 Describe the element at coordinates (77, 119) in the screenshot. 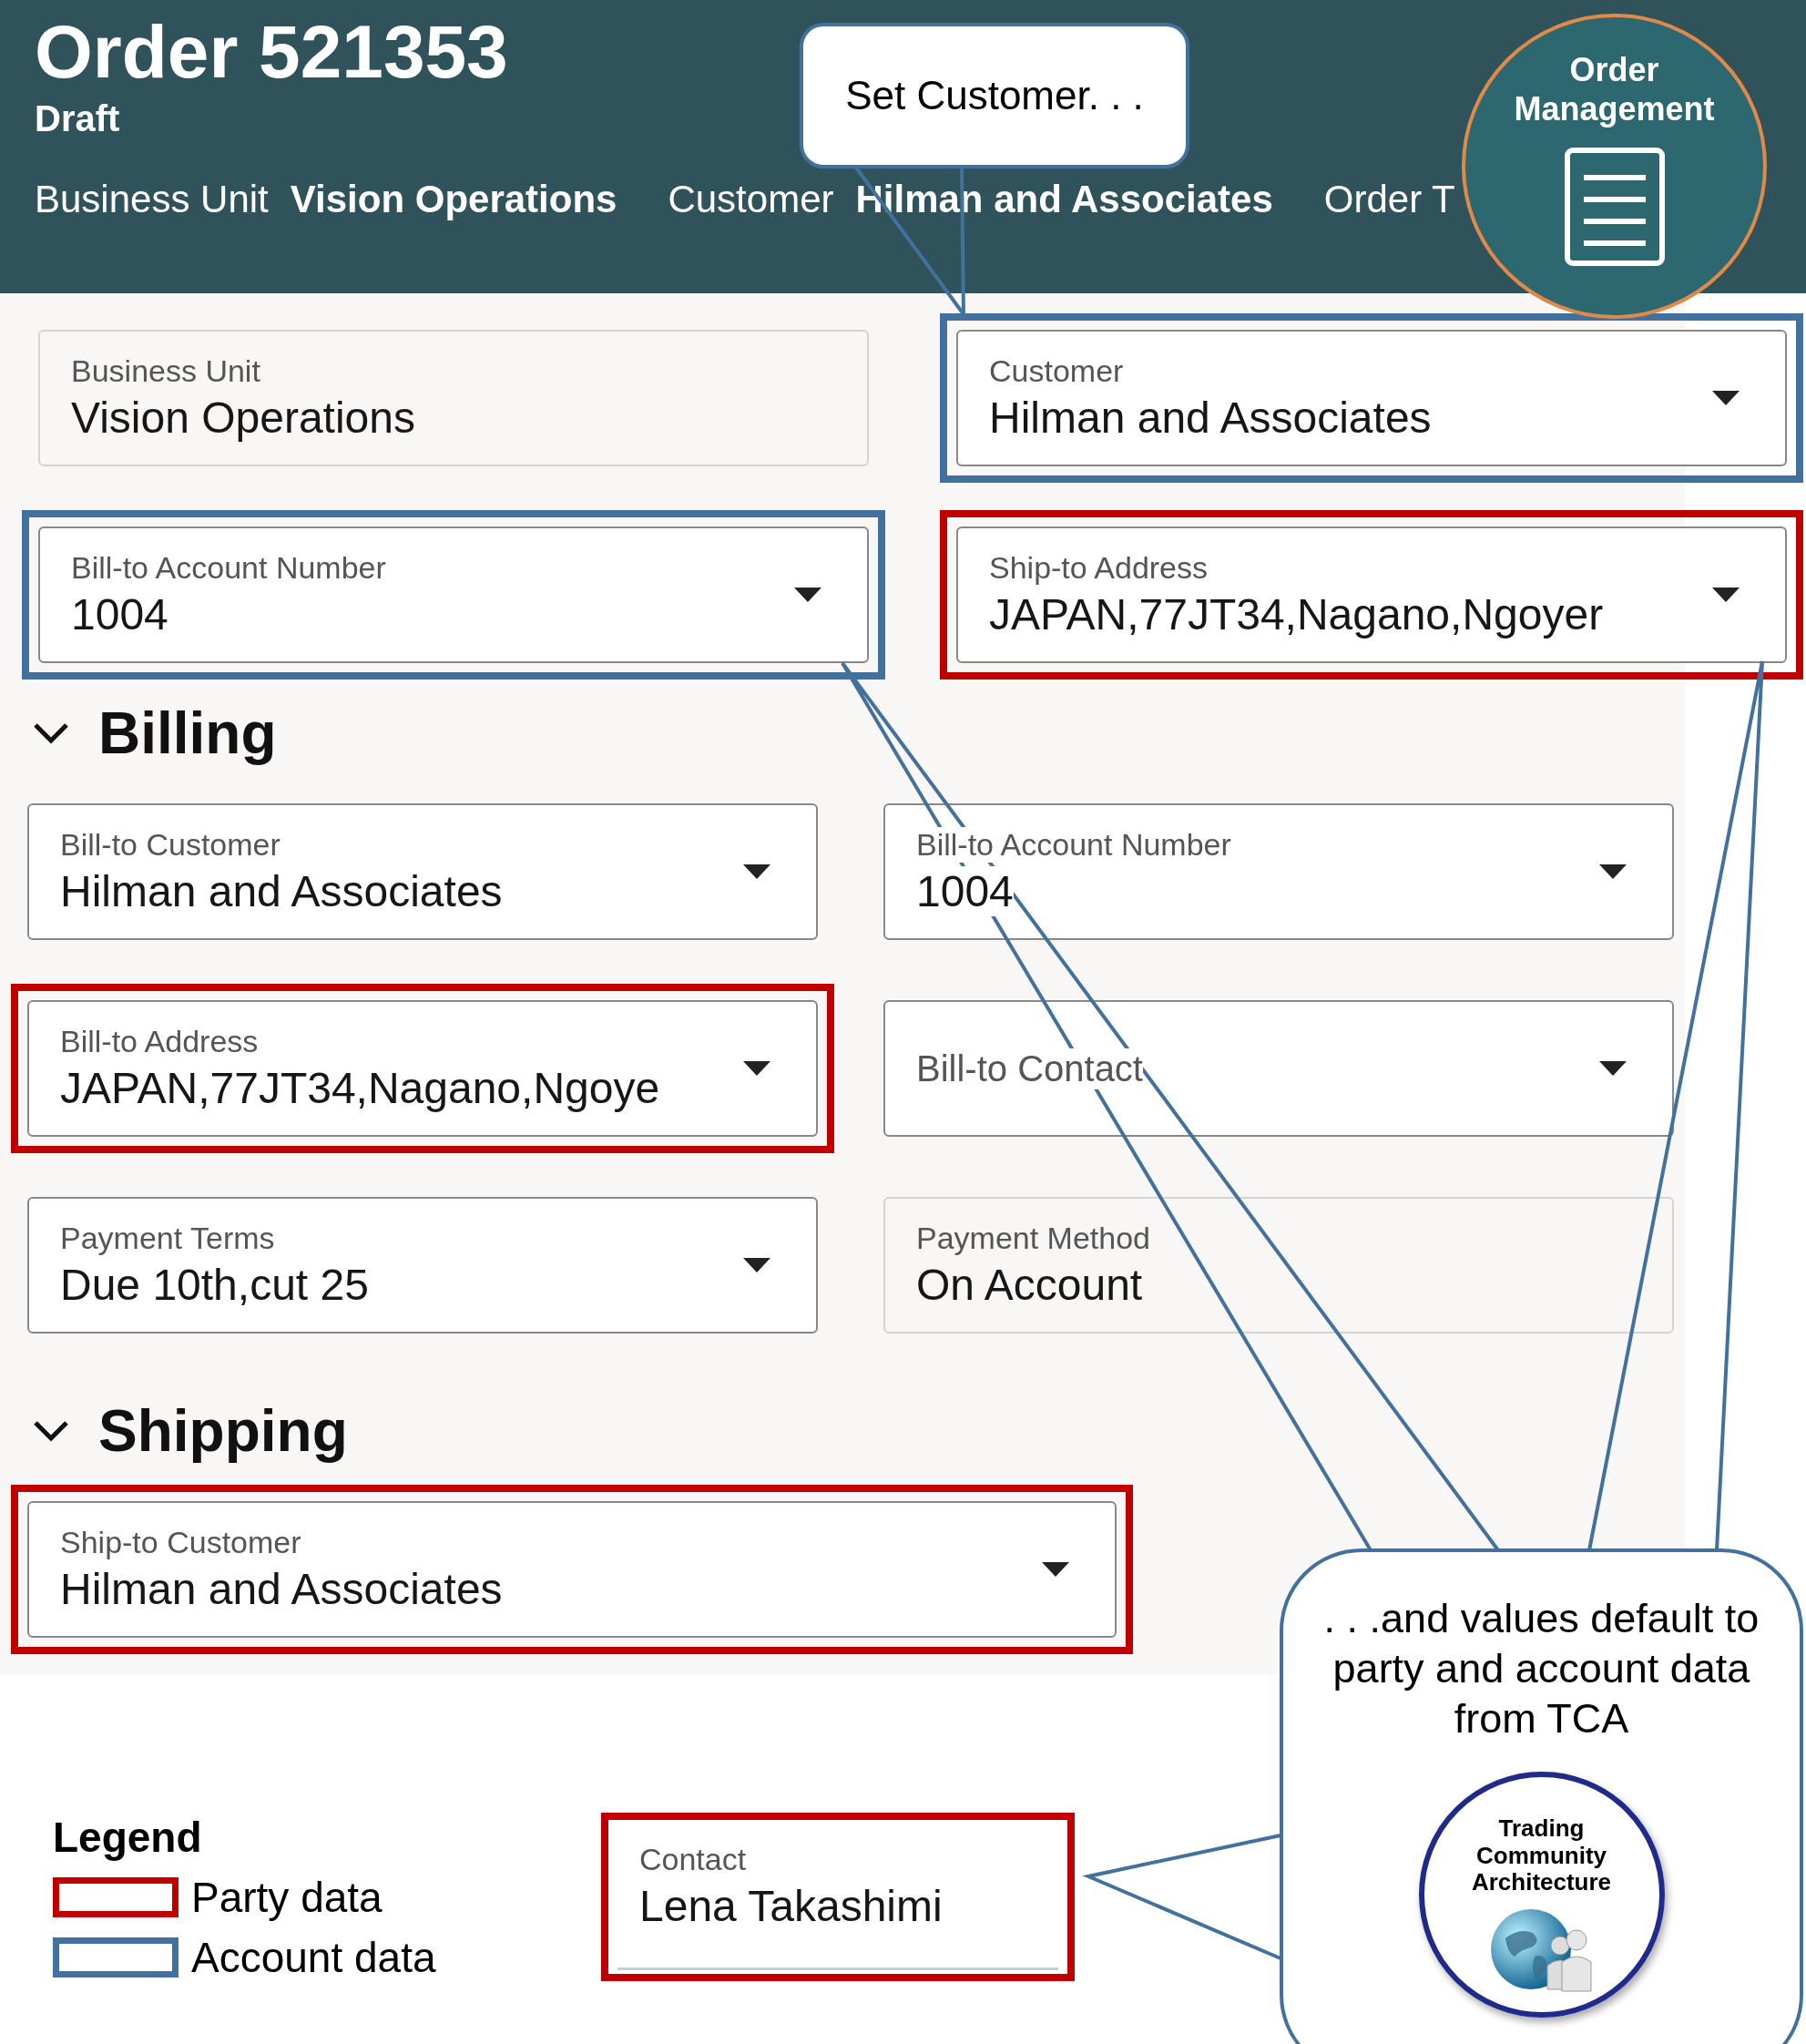

I see `order-status: Draft` at that location.